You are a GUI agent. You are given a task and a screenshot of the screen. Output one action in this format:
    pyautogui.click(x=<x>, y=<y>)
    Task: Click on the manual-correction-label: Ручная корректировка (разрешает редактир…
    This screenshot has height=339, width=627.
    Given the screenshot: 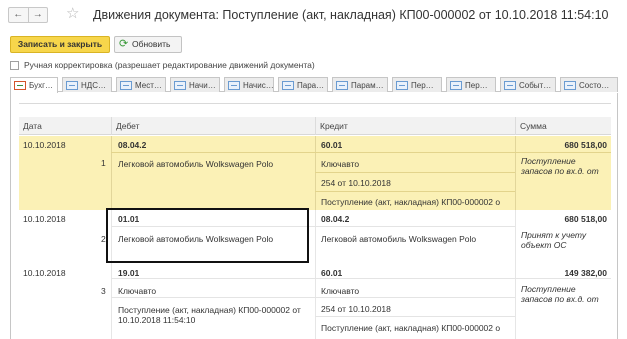 What is the action you would take?
    pyautogui.click(x=169, y=65)
    